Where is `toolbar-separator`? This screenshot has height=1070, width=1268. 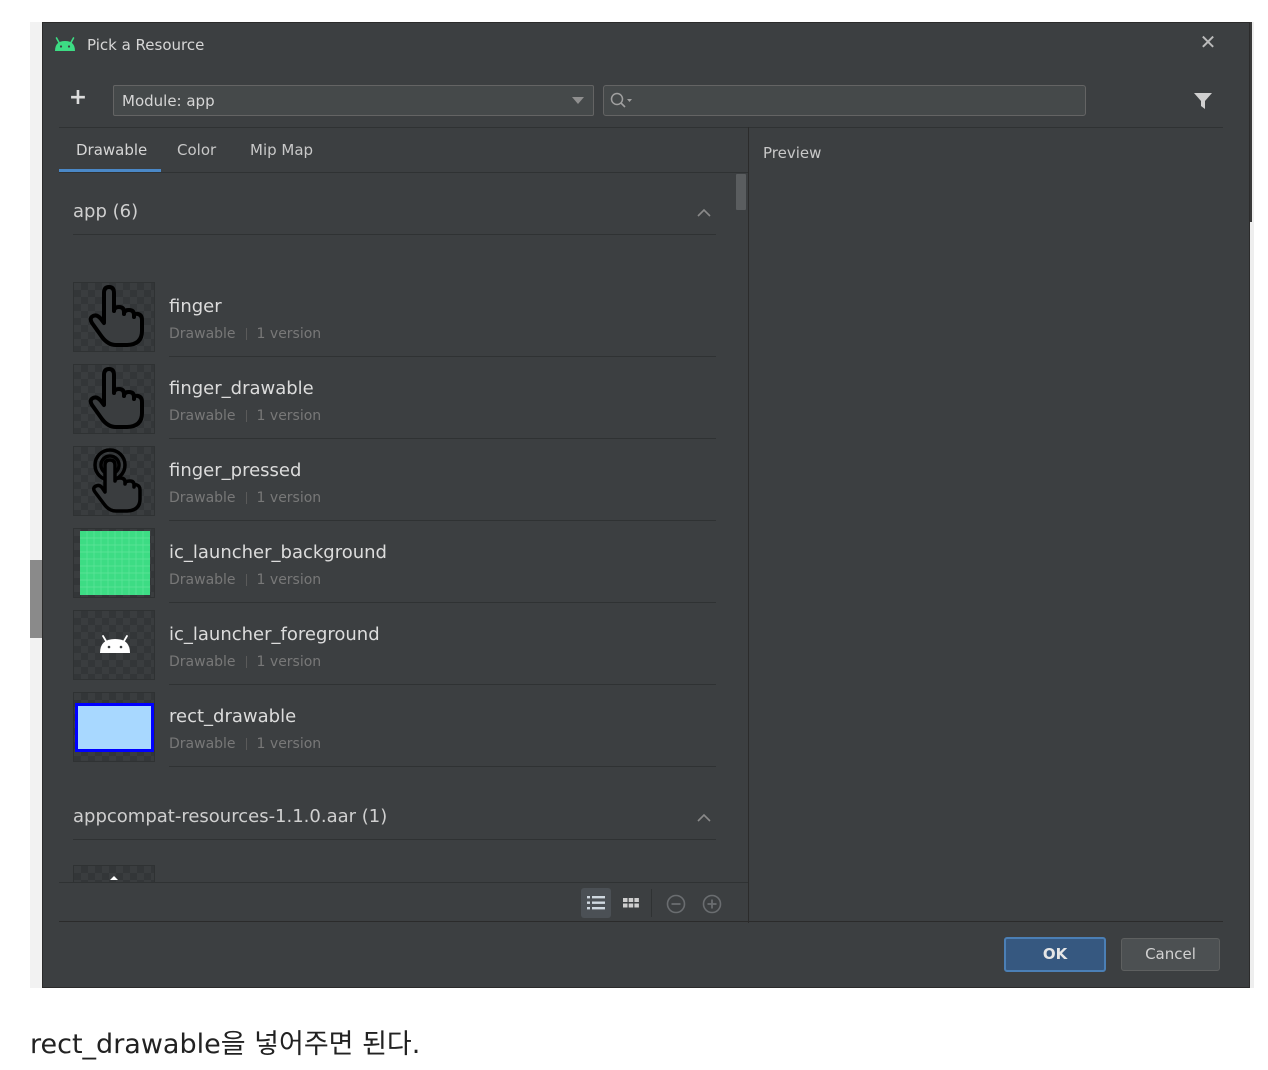 toolbar-separator is located at coordinates (651, 903).